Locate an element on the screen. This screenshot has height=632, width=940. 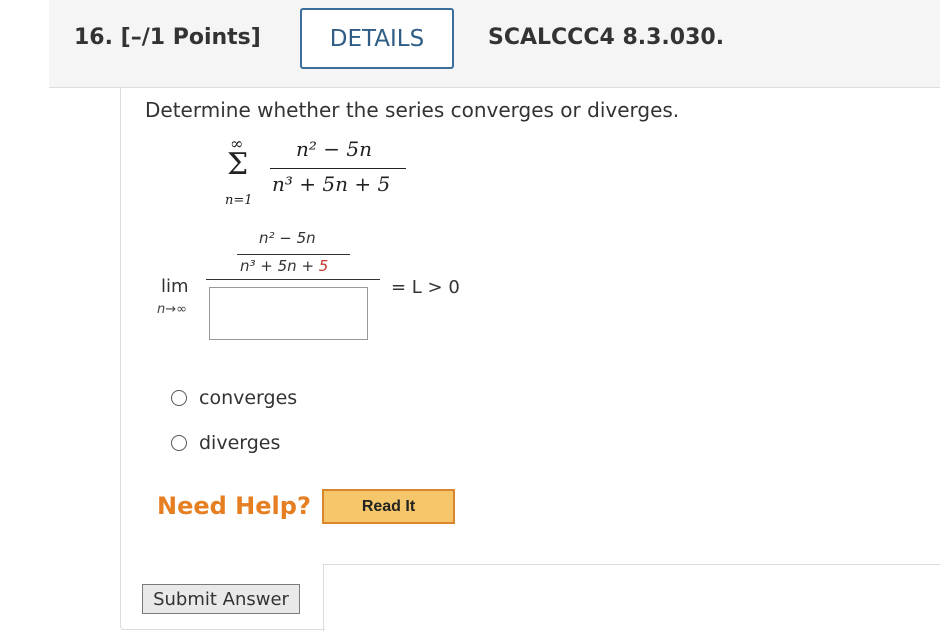
limit-inner-denominator: n³ + 5n + 5 is located at coordinates (284, 266).